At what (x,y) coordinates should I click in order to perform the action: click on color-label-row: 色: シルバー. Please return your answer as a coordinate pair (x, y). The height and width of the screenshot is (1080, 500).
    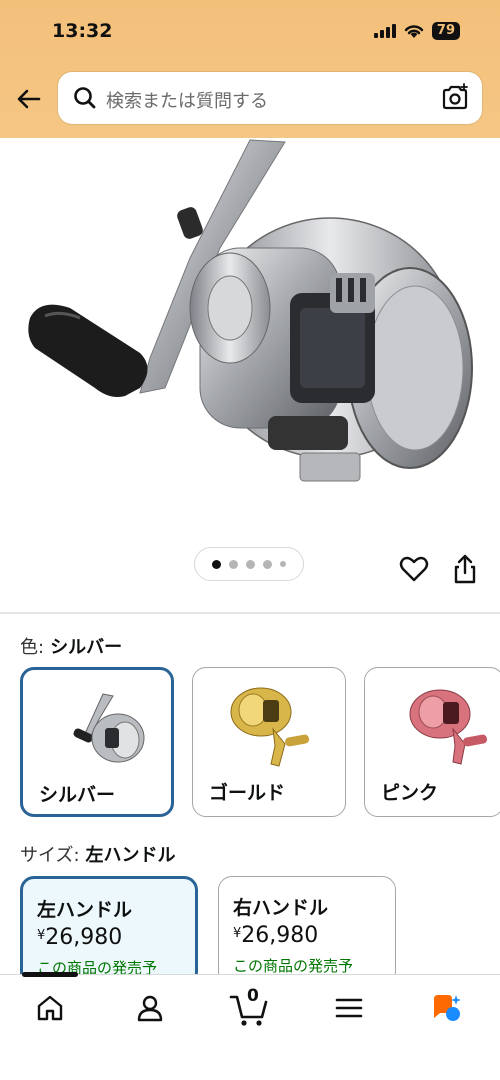
    Looking at the image, I should click on (71, 646).